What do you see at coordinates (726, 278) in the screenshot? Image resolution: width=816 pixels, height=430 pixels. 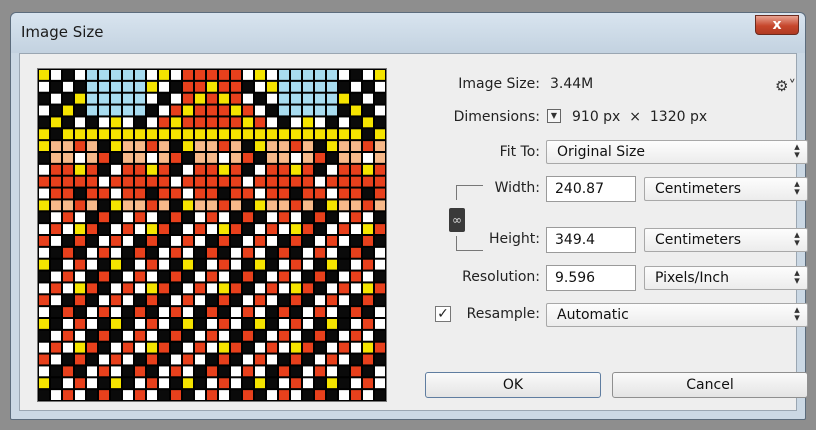 I see `resolution-unit-select: Pixels/Inch ▴ ▾` at bounding box center [726, 278].